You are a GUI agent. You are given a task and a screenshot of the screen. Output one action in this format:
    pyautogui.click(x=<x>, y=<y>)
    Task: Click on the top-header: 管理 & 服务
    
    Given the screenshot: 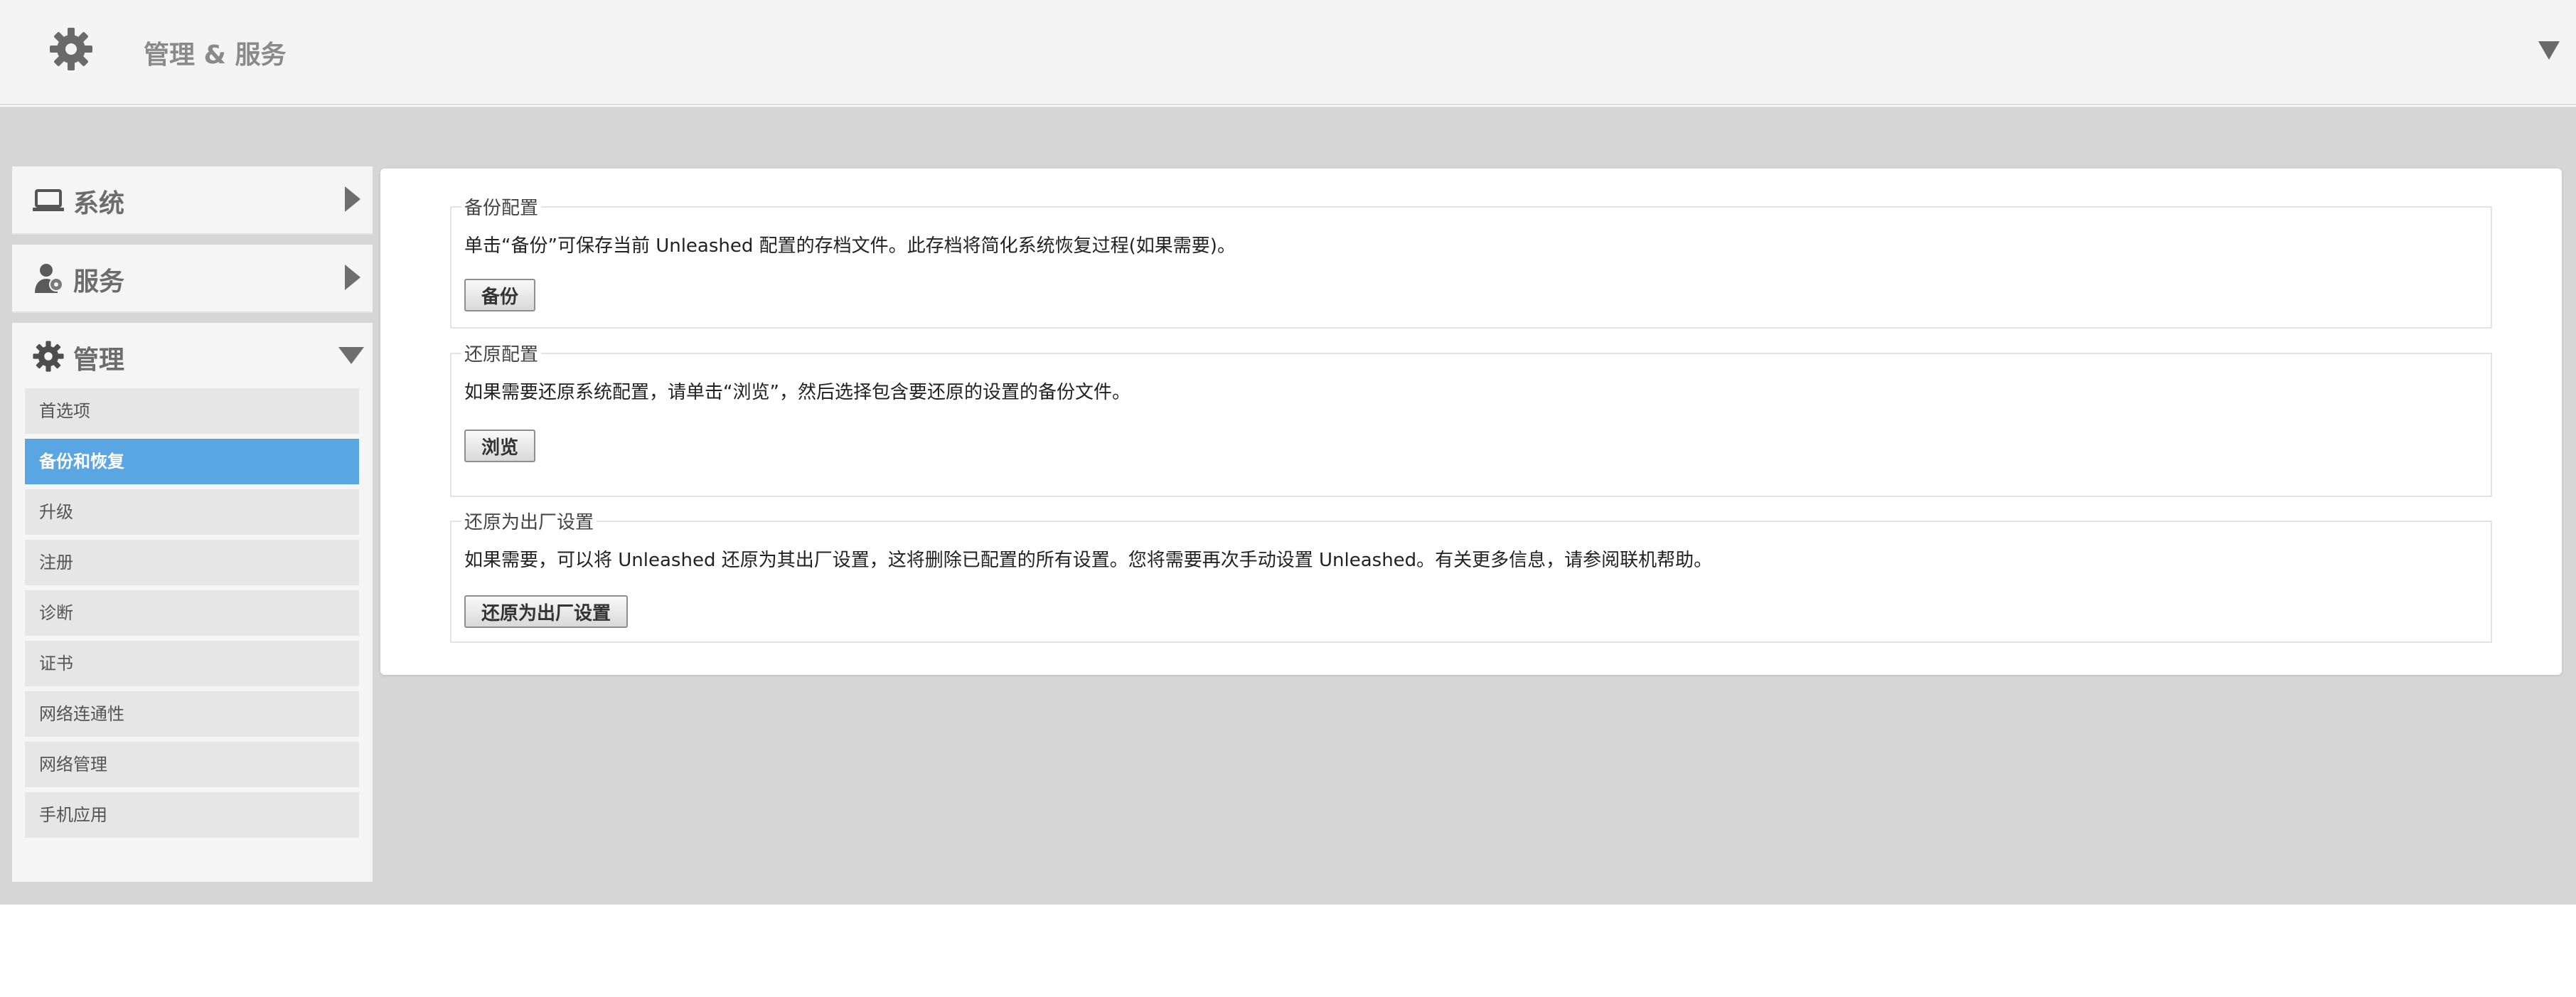 What is the action you would take?
    pyautogui.click(x=1288, y=53)
    